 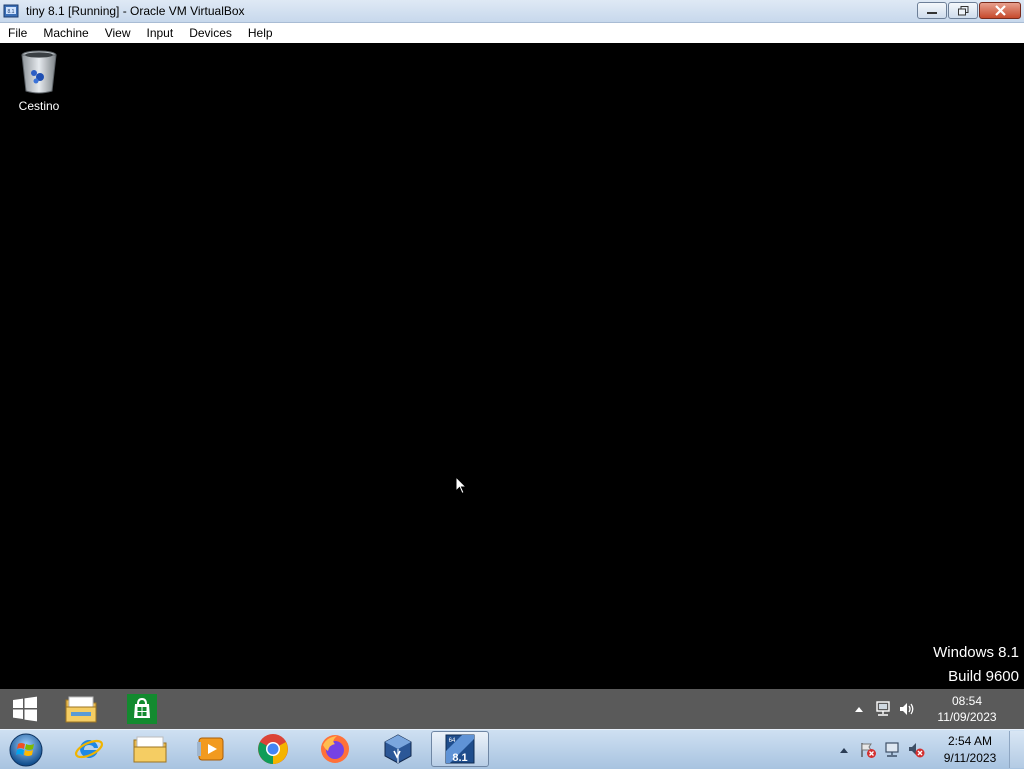 I want to click on host-start-button, so click(x=26, y=750).